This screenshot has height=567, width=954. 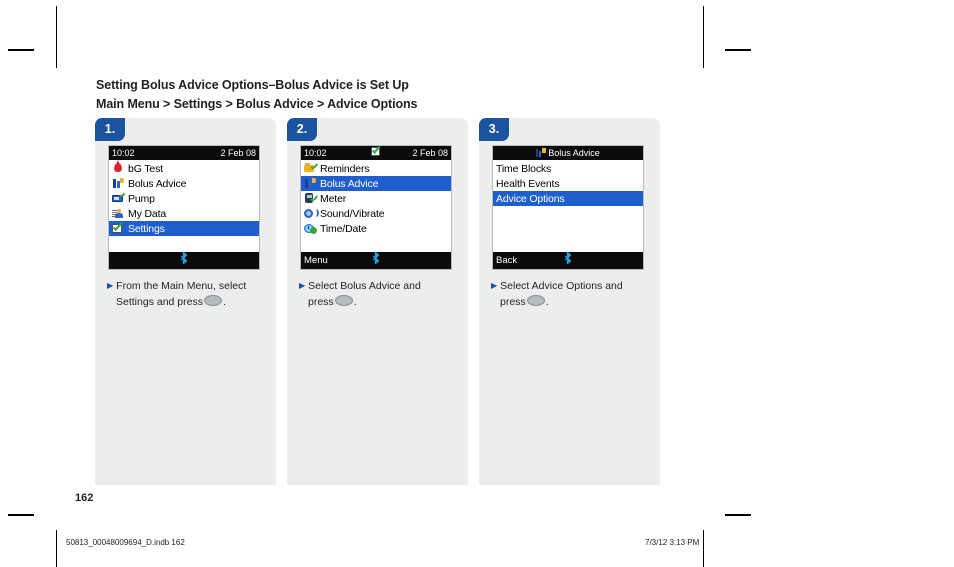 I want to click on menu-item-label: Meter, so click(x=333, y=198).